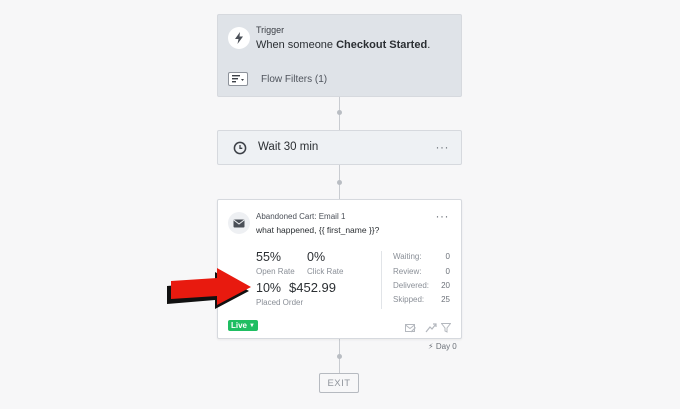 This screenshot has width=680, height=409. Describe the element at coordinates (318, 230) in the screenshot. I see `email-subject: what happened, {{ first_name }}?` at that location.